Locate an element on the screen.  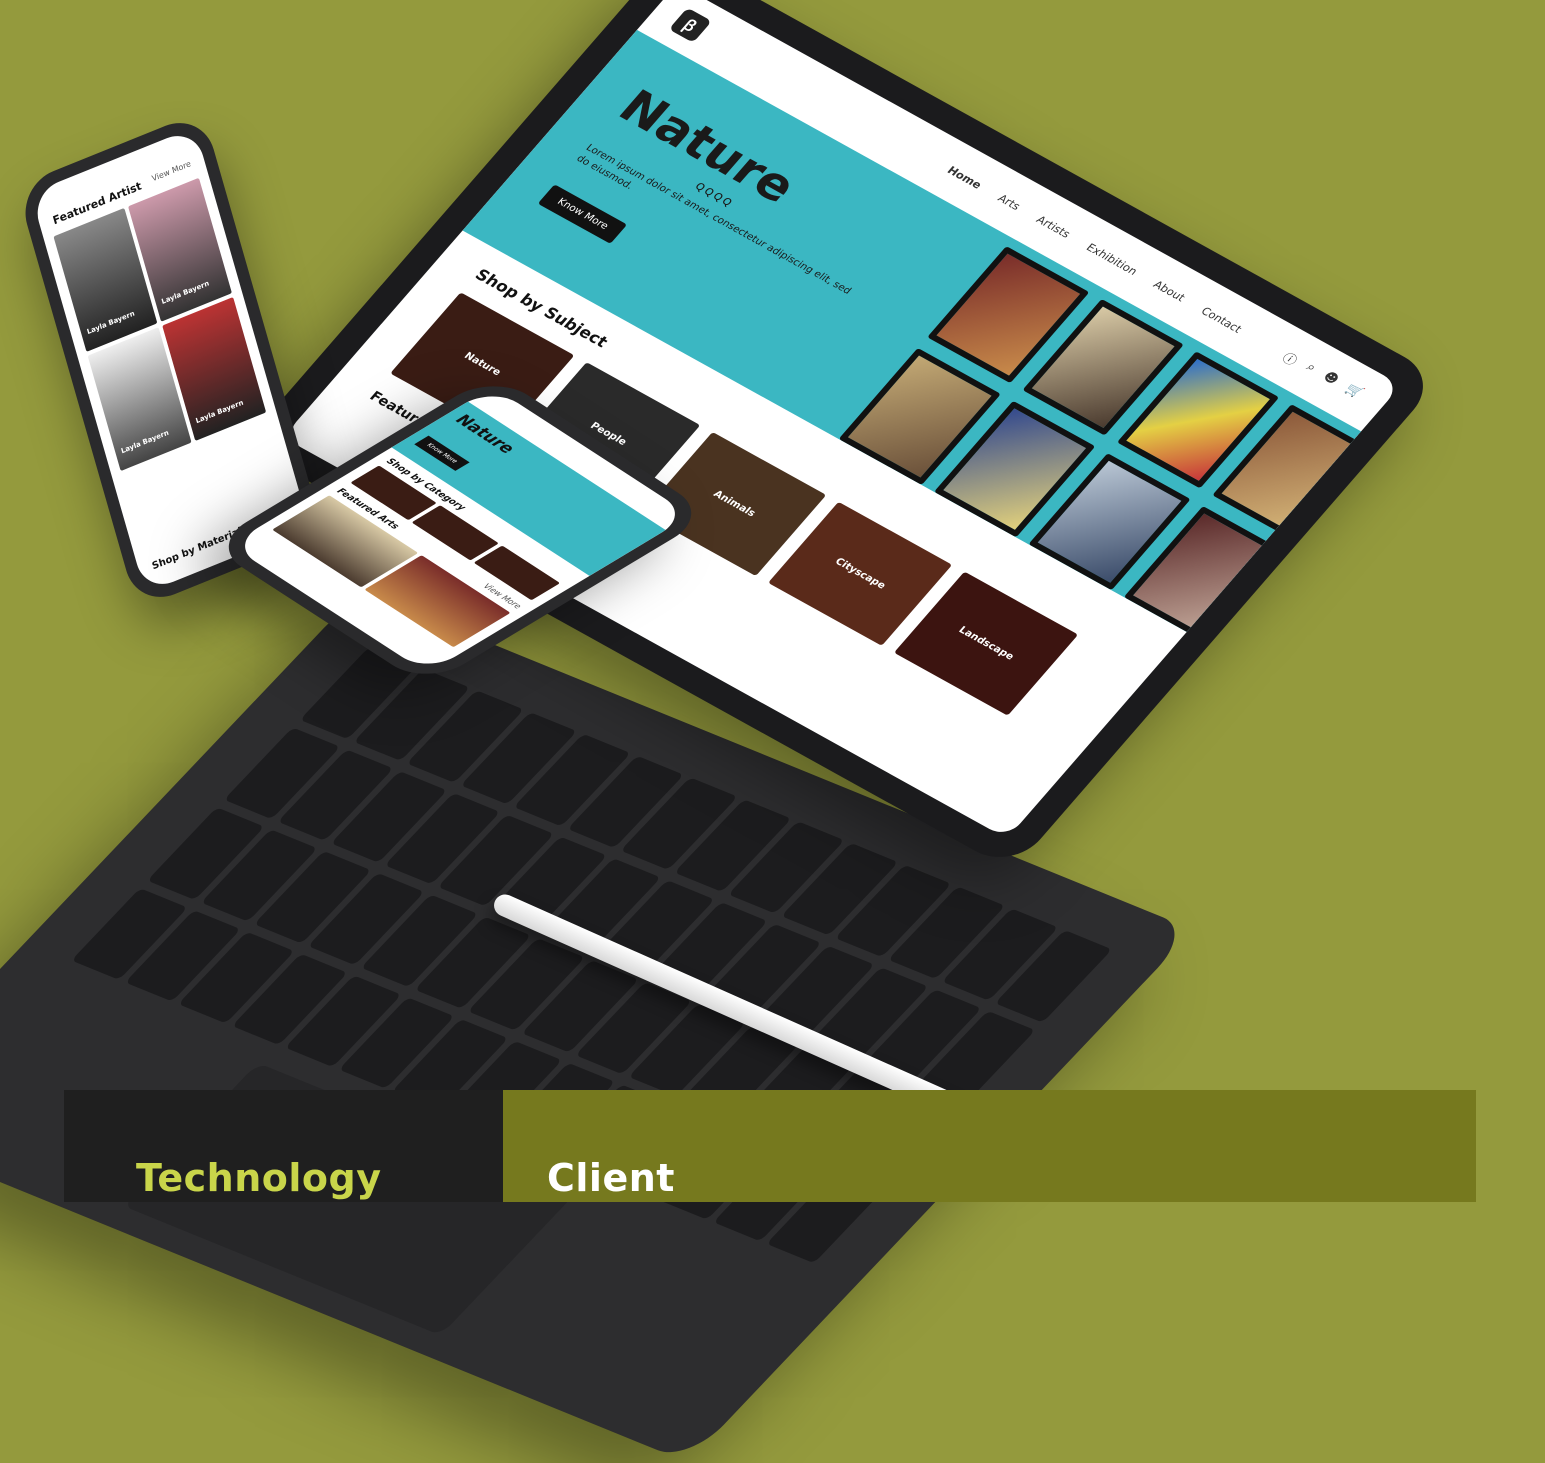
know-more-button: Know More is located at coordinates (582, 214).